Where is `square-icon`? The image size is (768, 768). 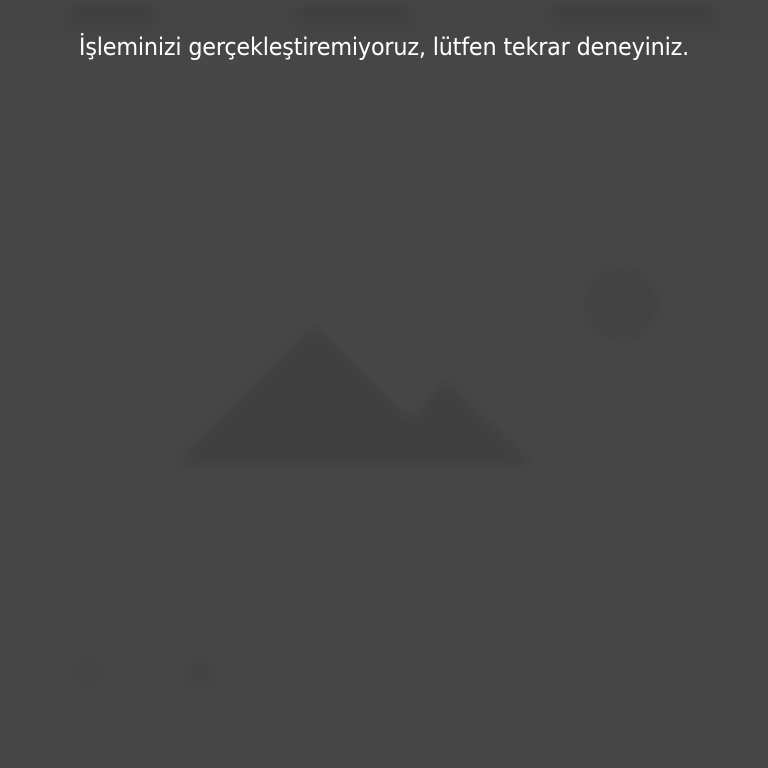 square-icon is located at coordinates (200, 674).